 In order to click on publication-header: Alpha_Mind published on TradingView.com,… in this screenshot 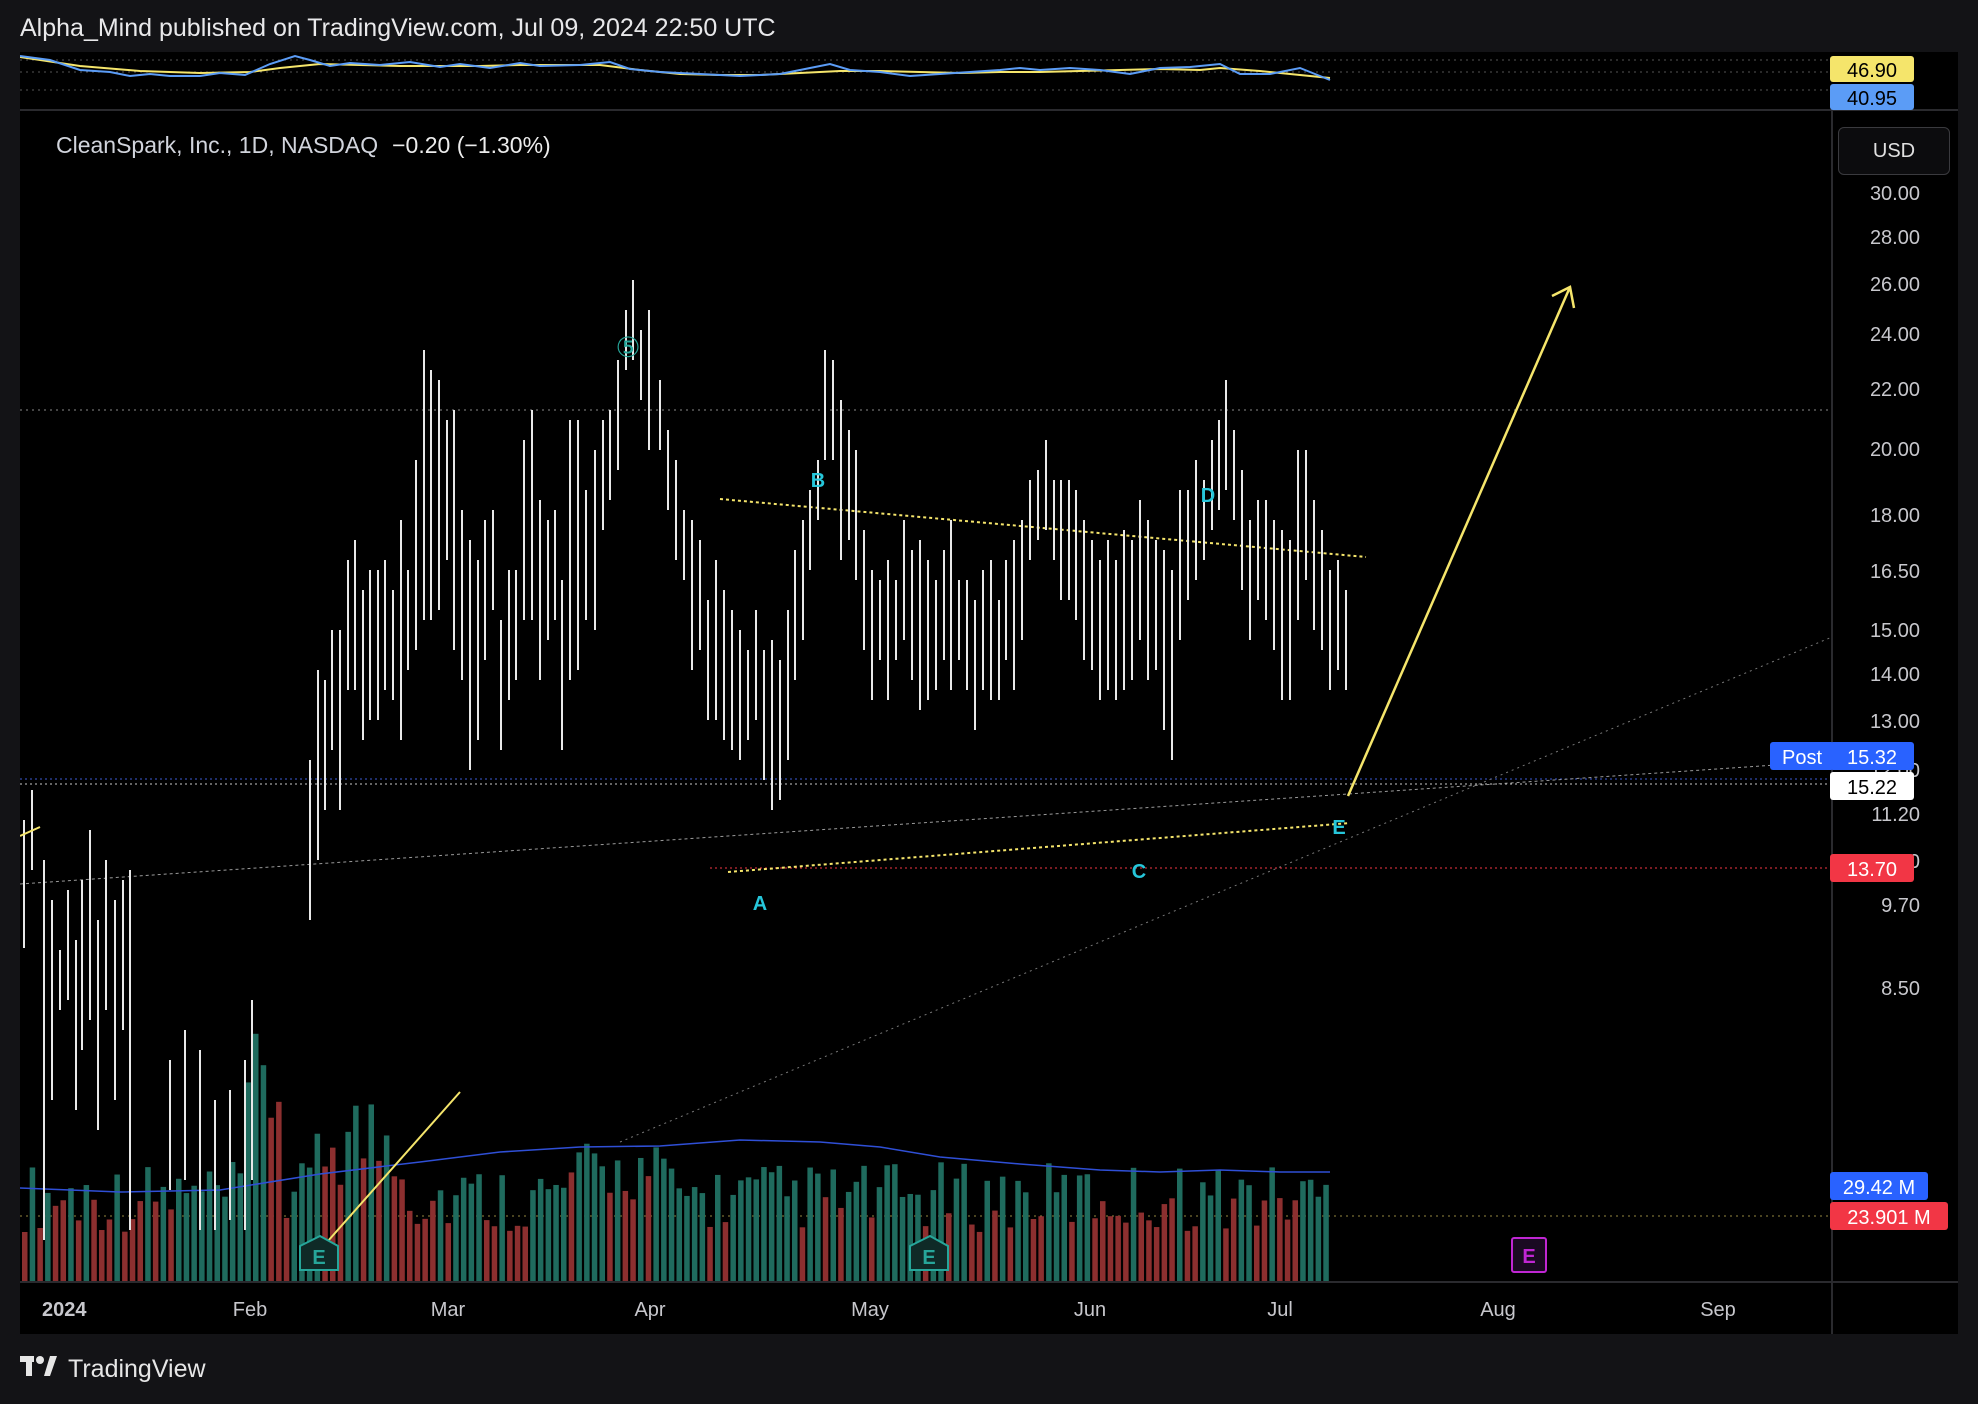, I will do `click(398, 28)`.